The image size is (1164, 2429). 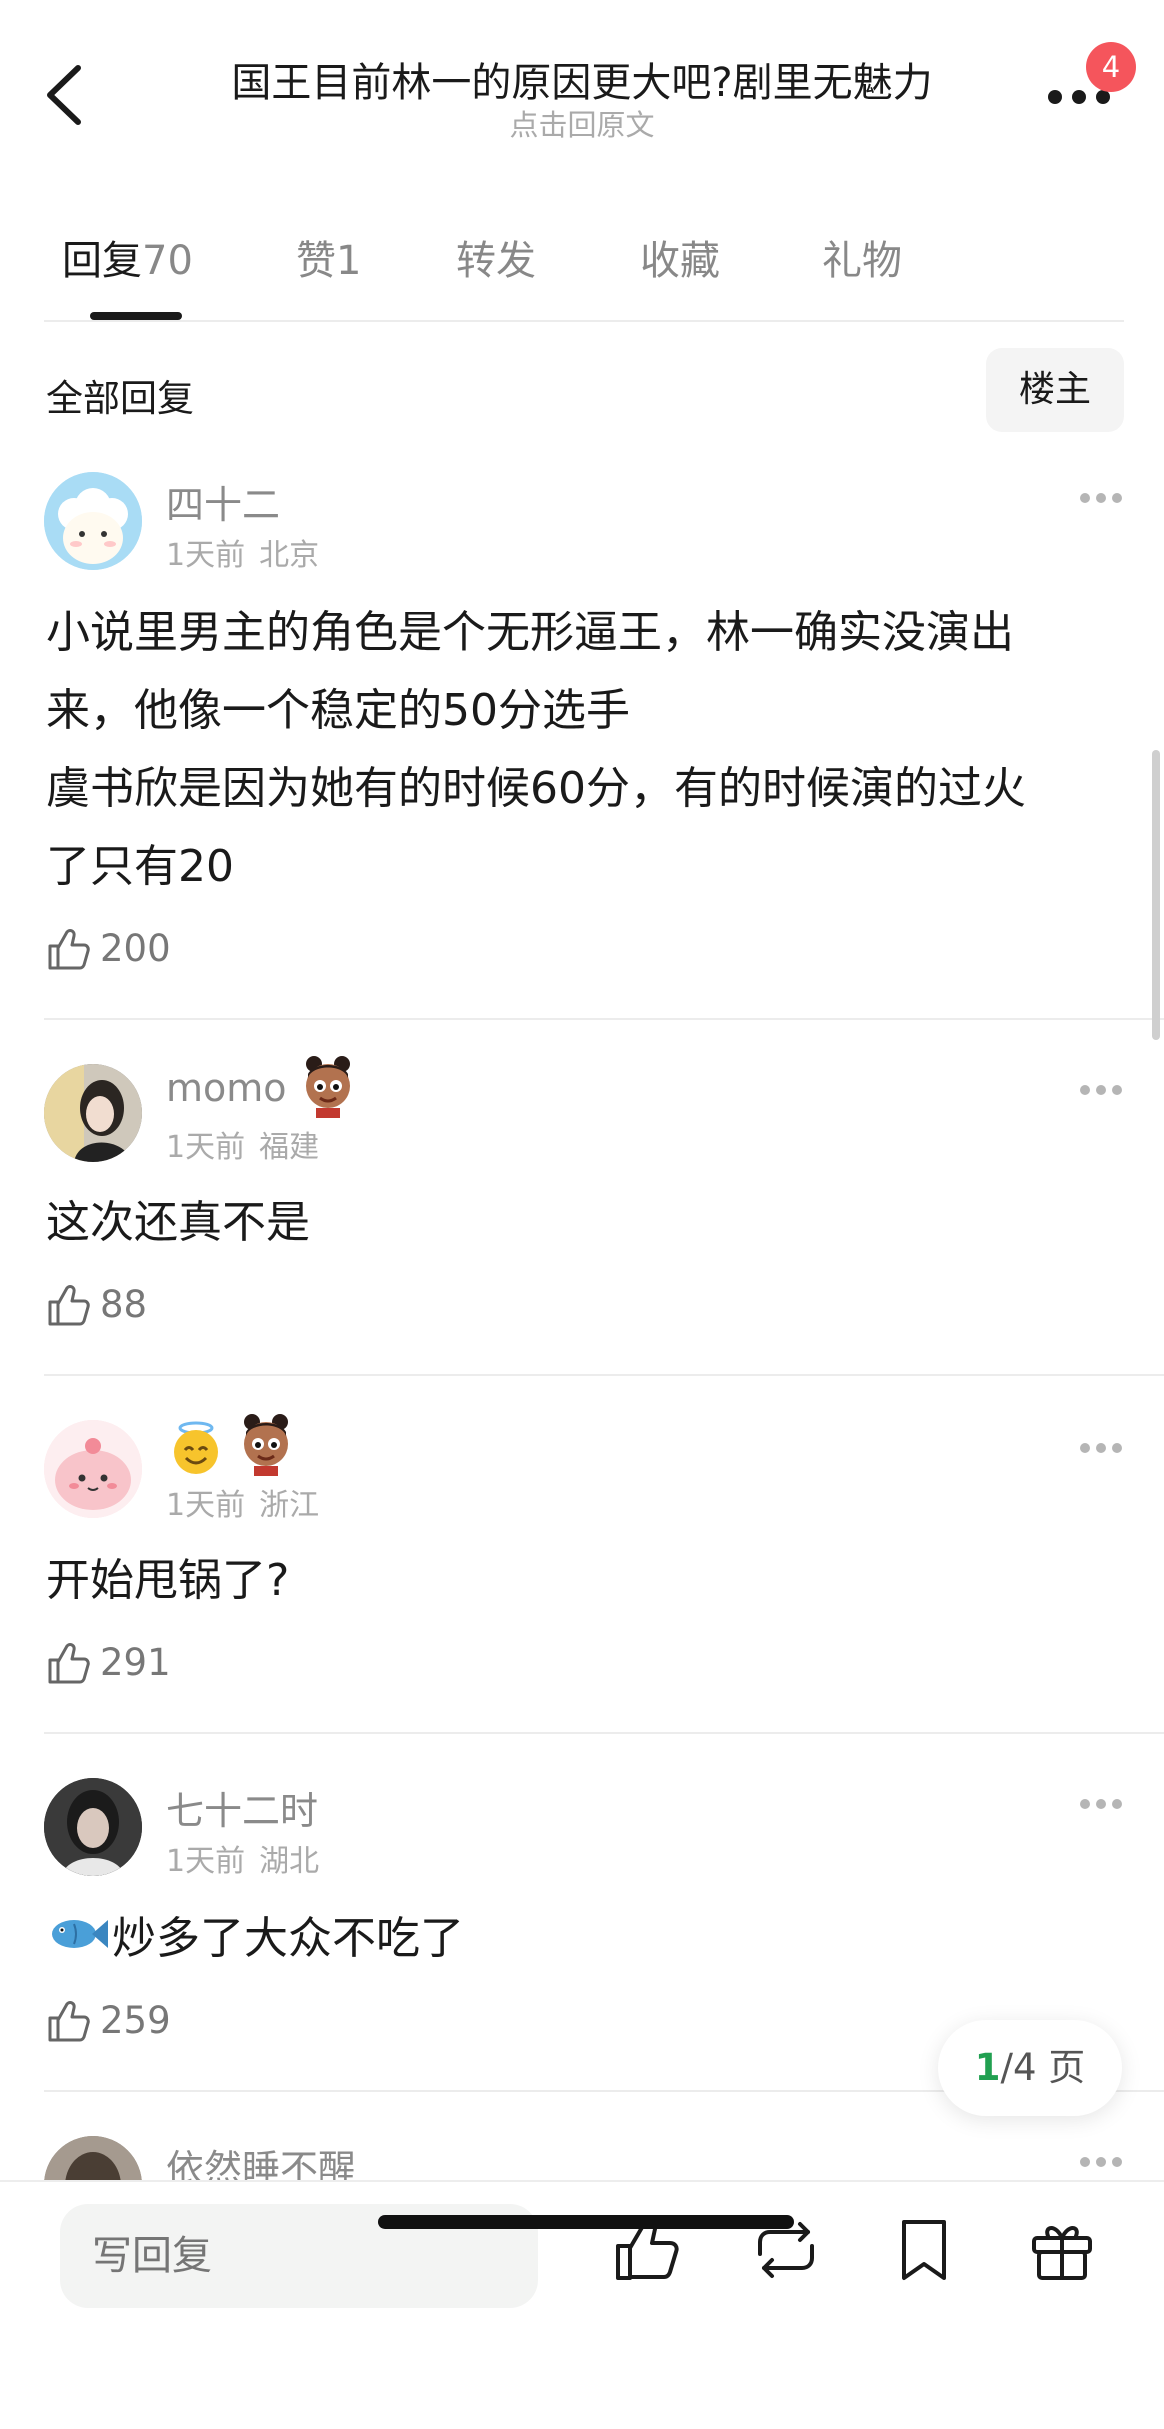 What do you see at coordinates (1062, 2253) in the screenshot?
I see `gift-icon` at bounding box center [1062, 2253].